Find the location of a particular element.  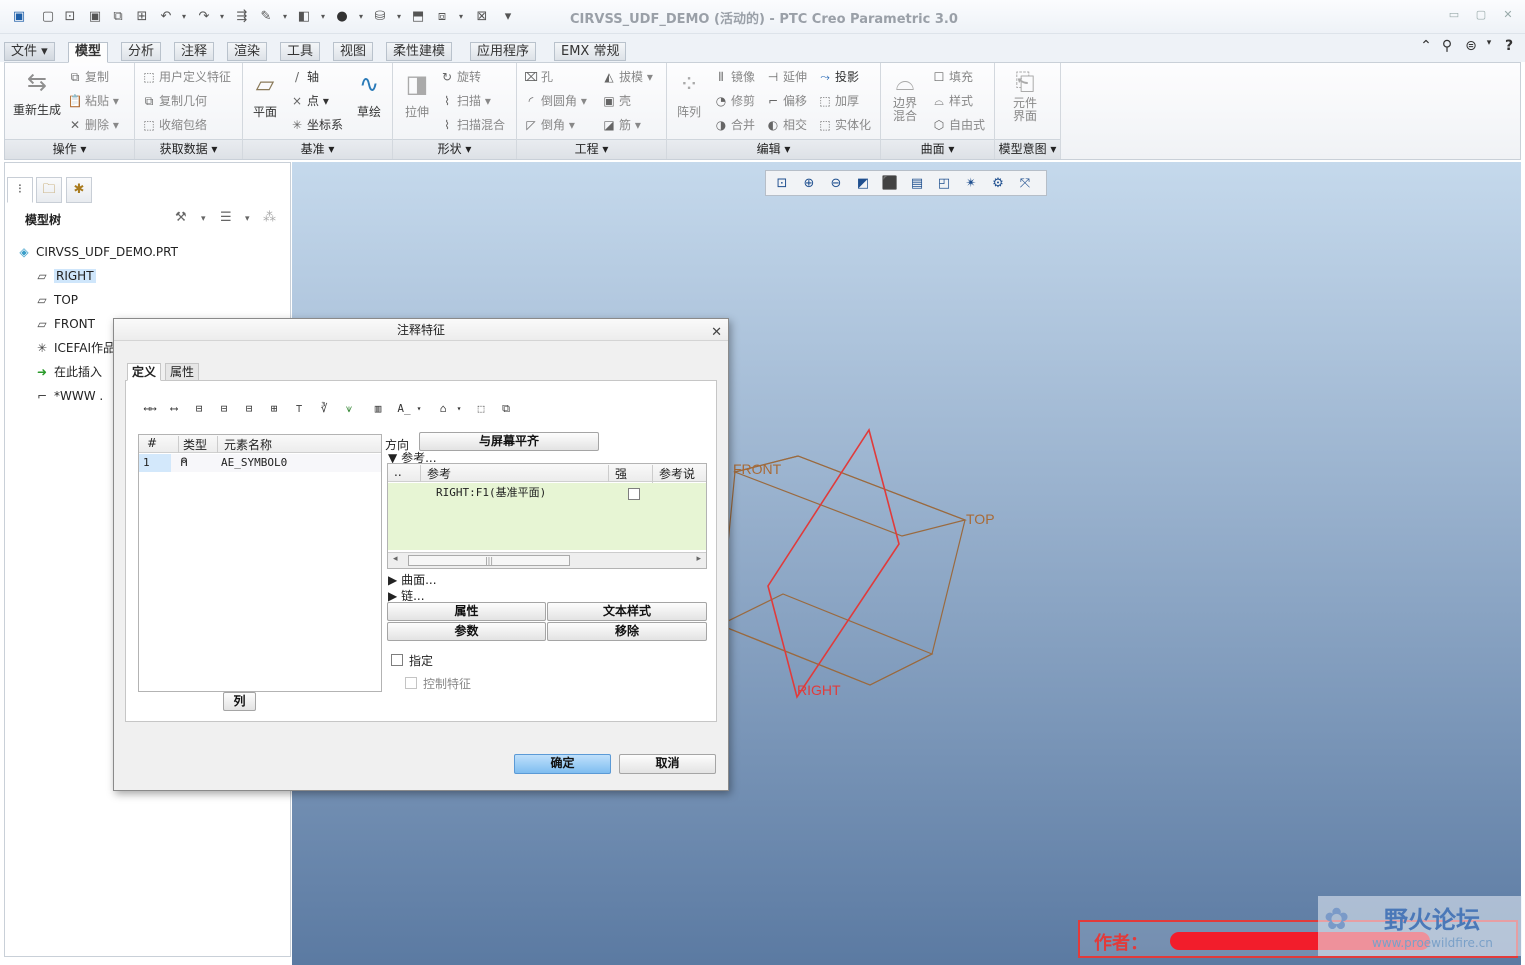

shrinkwrap-button: ⬚ 收缩包络 is located at coordinates (174, 125).